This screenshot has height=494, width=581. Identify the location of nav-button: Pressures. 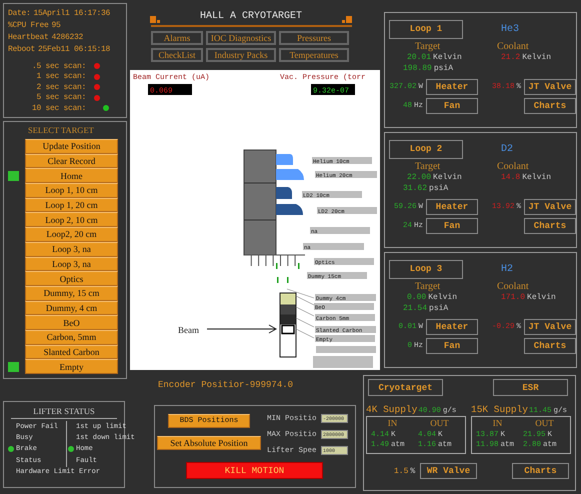
(314, 38).